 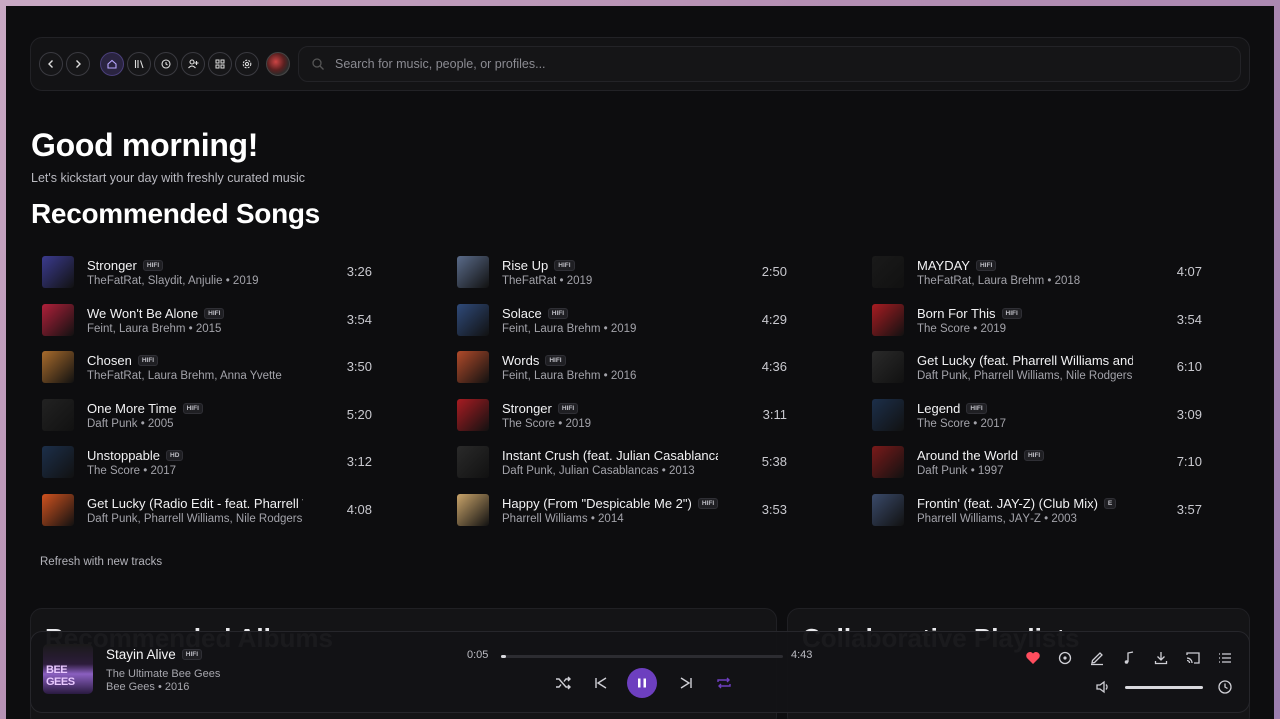 What do you see at coordinates (247, 64) in the screenshot?
I see `settings-button` at bounding box center [247, 64].